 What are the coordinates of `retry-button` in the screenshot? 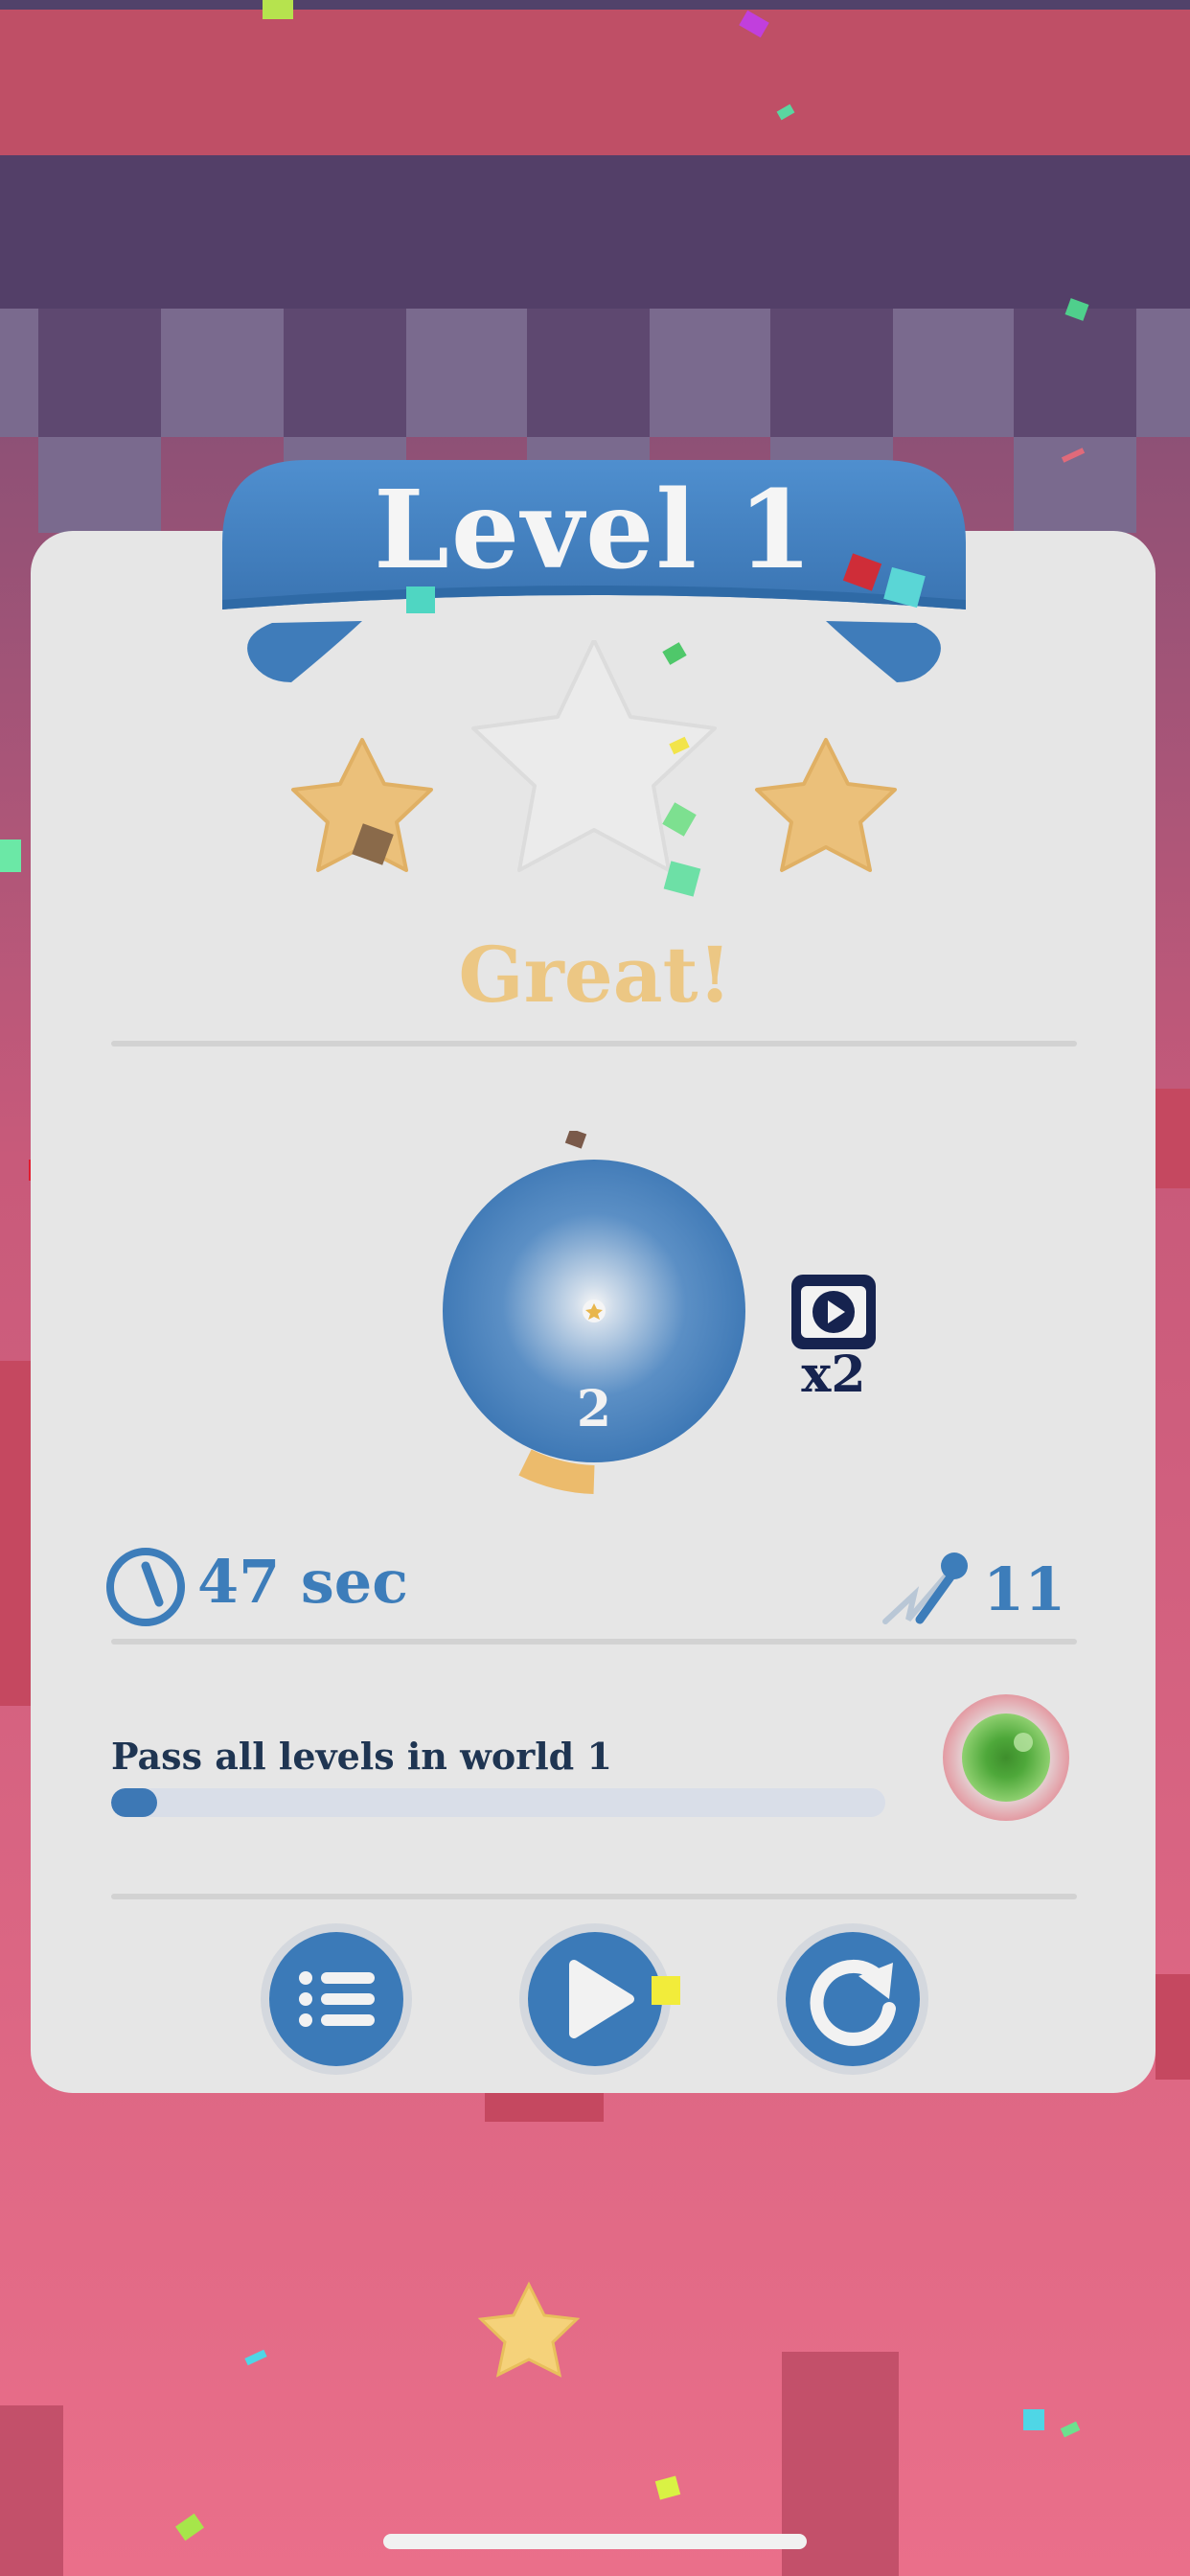 It's located at (853, 1999).